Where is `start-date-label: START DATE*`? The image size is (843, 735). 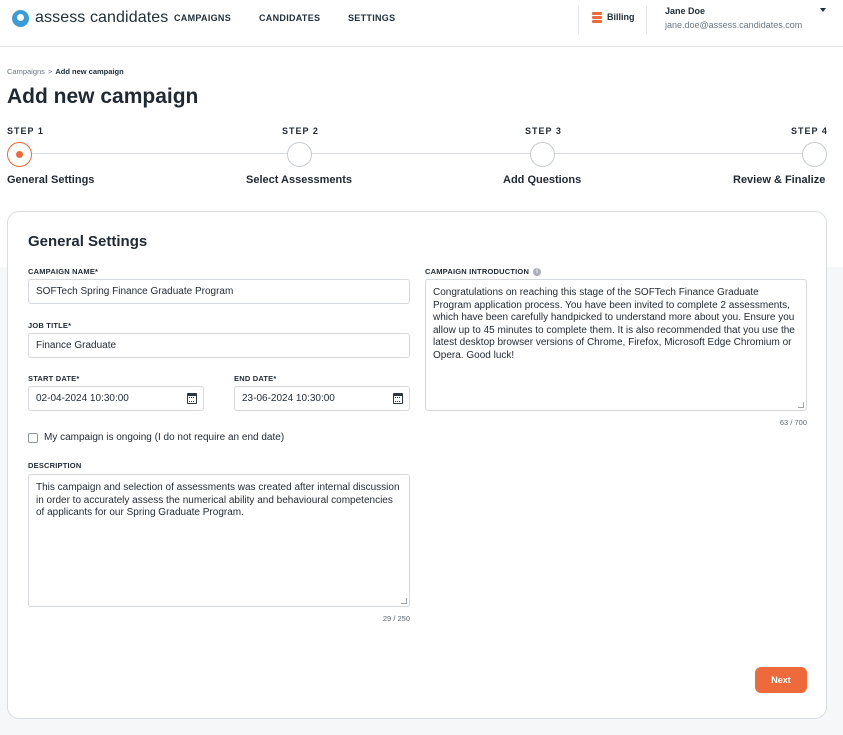
start-date-label: START DATE* is located at coordinates (54, 378).